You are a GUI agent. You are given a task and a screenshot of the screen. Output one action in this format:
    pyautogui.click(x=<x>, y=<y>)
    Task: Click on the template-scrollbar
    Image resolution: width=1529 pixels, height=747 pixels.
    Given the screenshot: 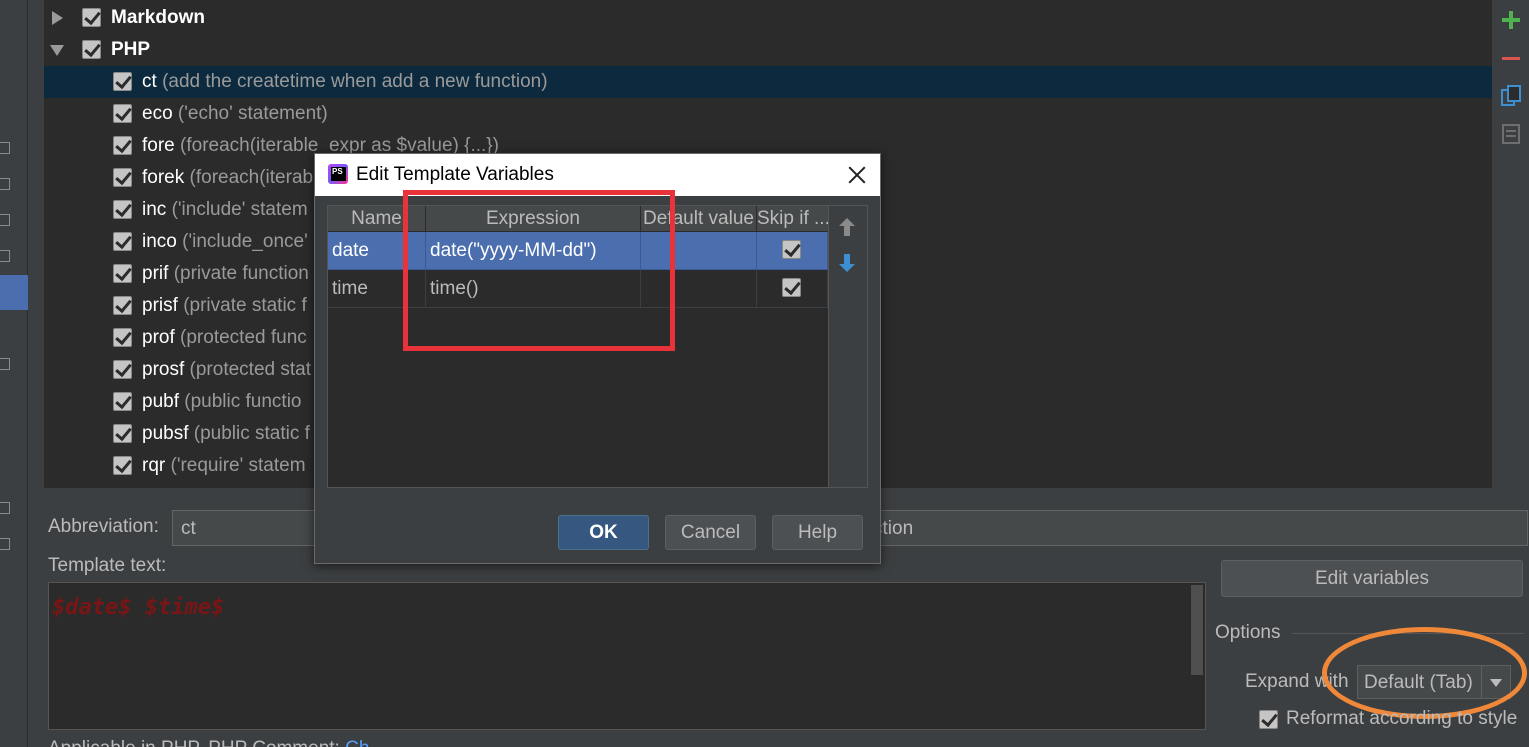 What is the action you would take?
    pyautogui.click(x=1197, y=630)
    